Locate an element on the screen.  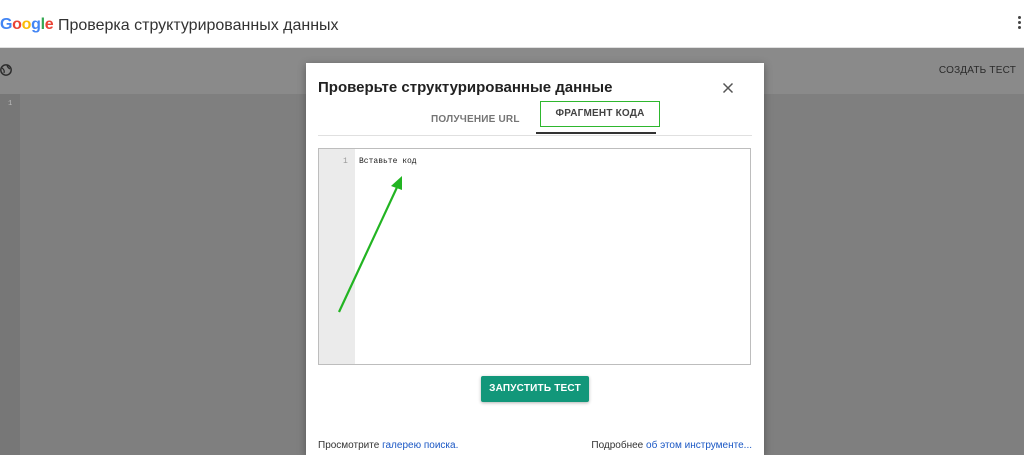
tab-fetch-url: ПОЛУЧЕНИЕ URL is located at coordinates (475, 119).